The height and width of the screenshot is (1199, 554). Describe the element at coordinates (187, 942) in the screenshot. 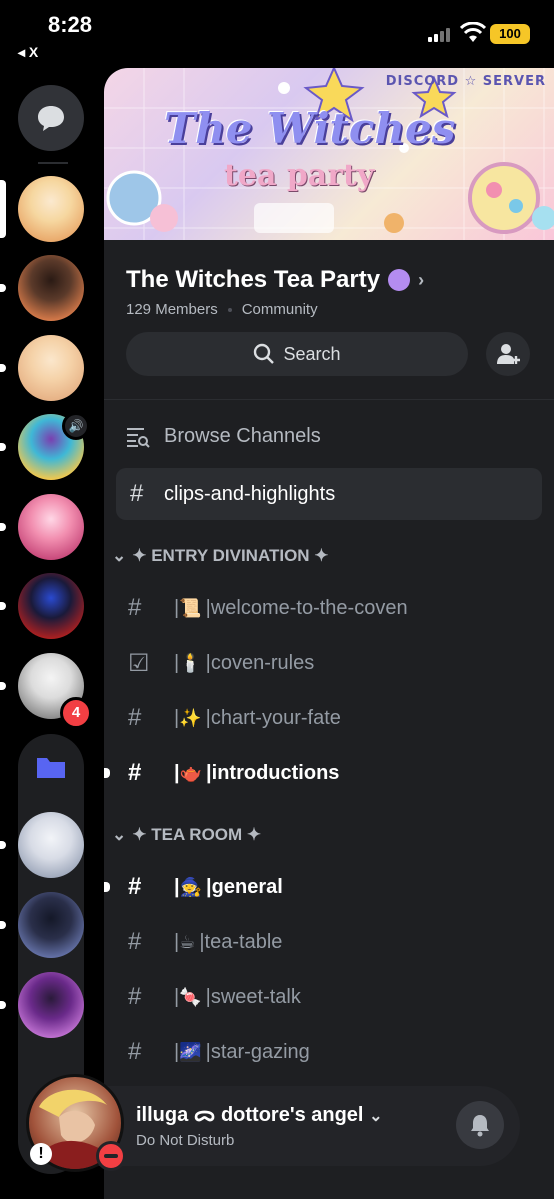

I see `channel-emoji-icon: ☕` at that location.